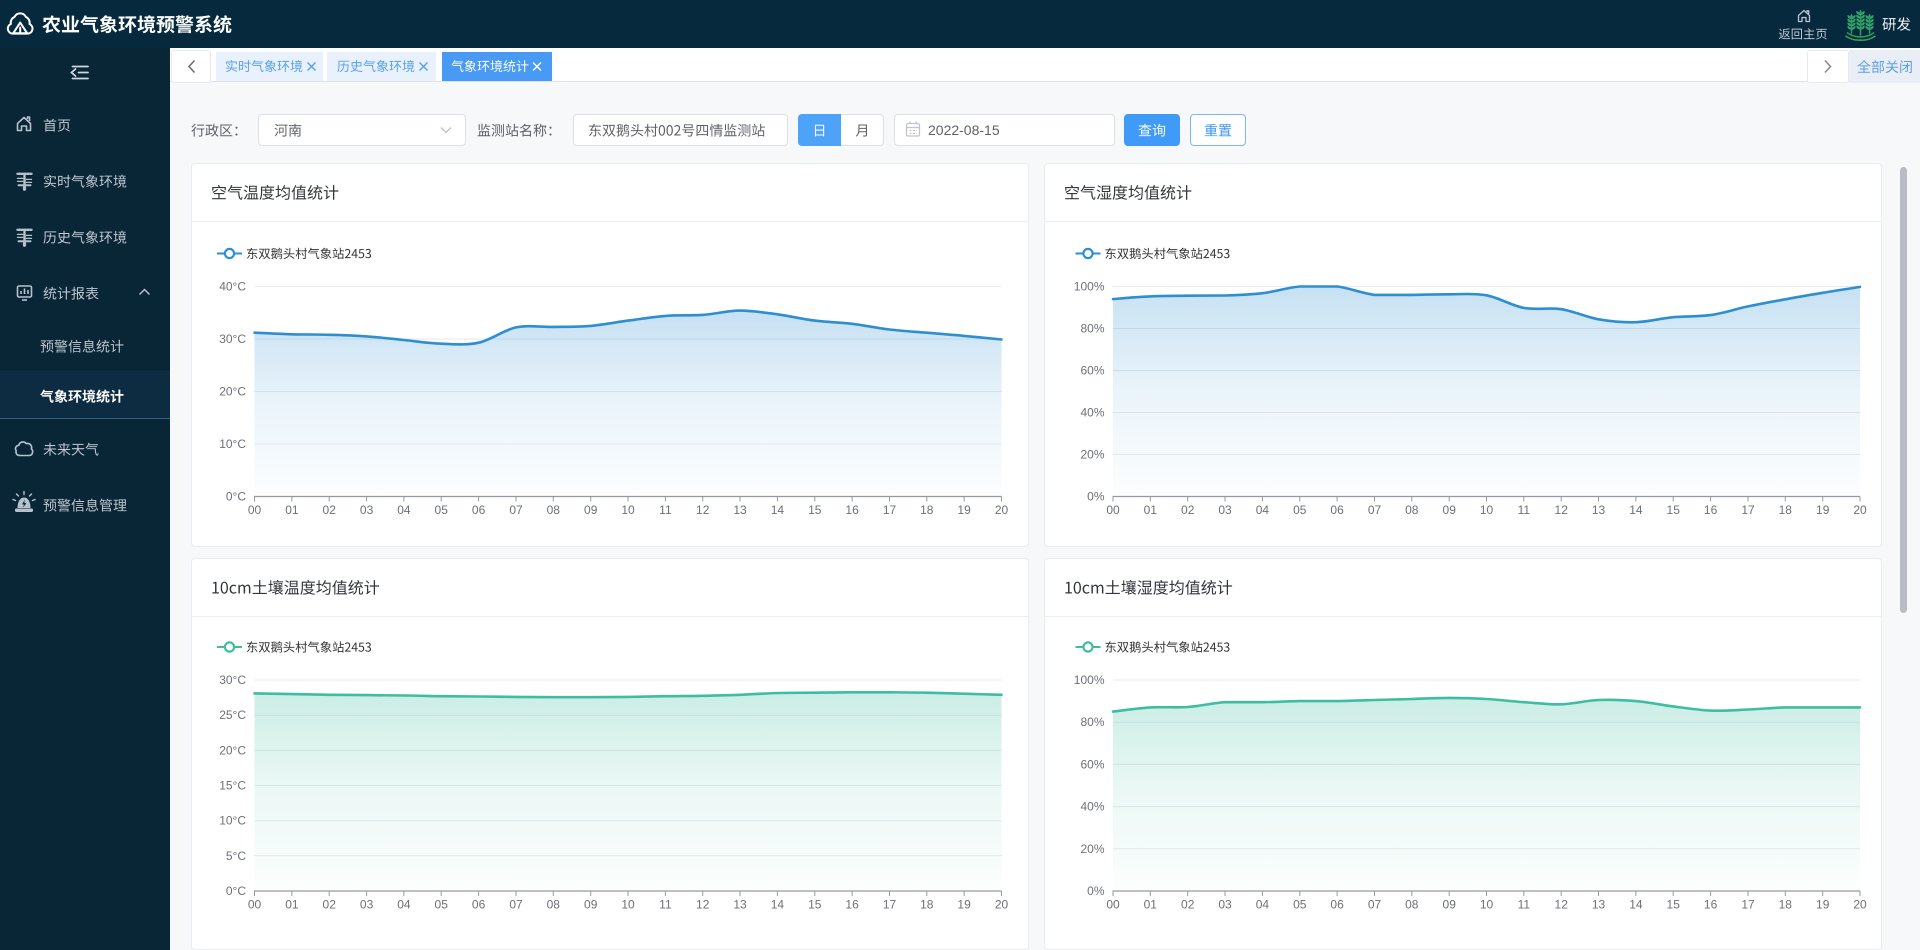 This screenshot has height=950, width=1920. What do you see at coordinates (964, 130) in the screenshot?
I see `svg-text: 2022-08-15` at bounding box center [964, 130].